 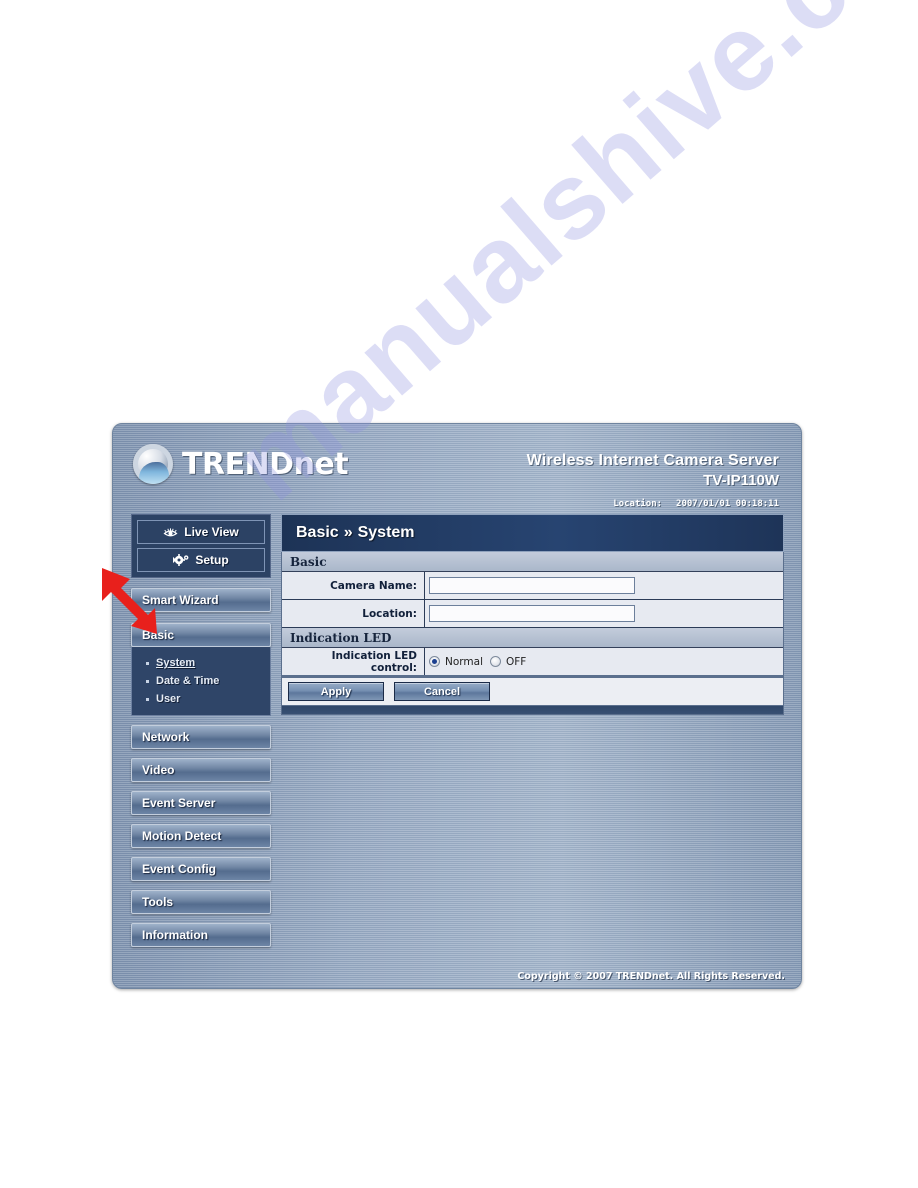 I want to click on radio-normal-icon, so click(x=434, y=661).